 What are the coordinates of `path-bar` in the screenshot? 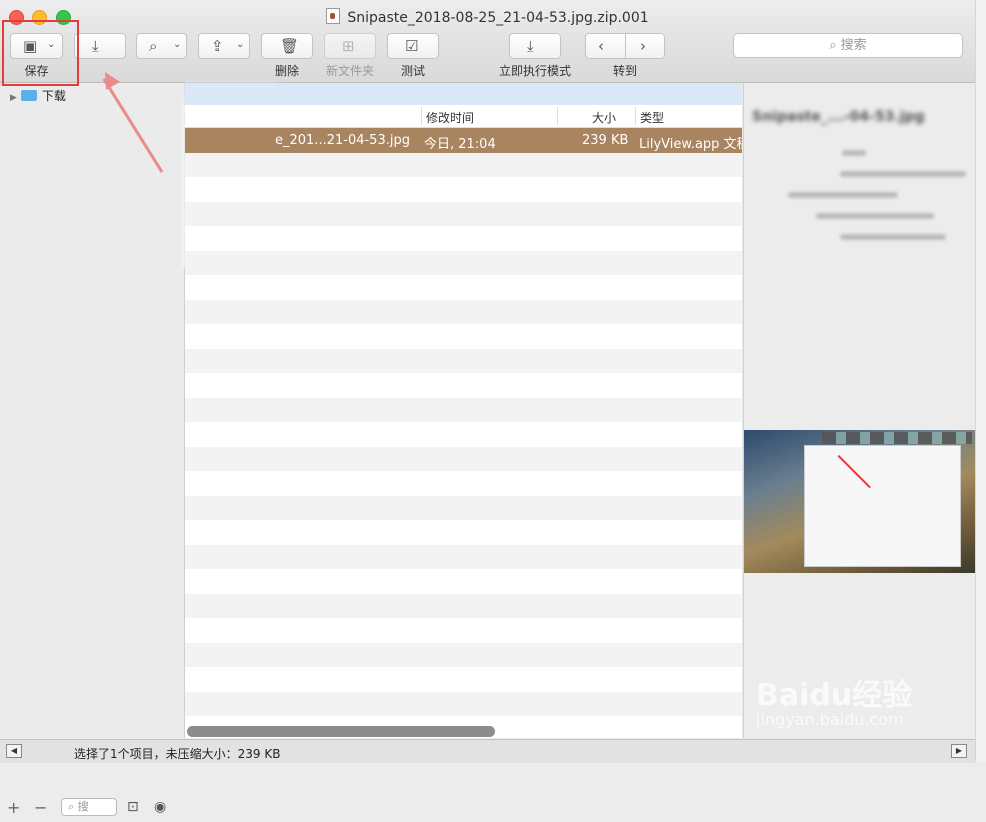 It's located at (463, 94).